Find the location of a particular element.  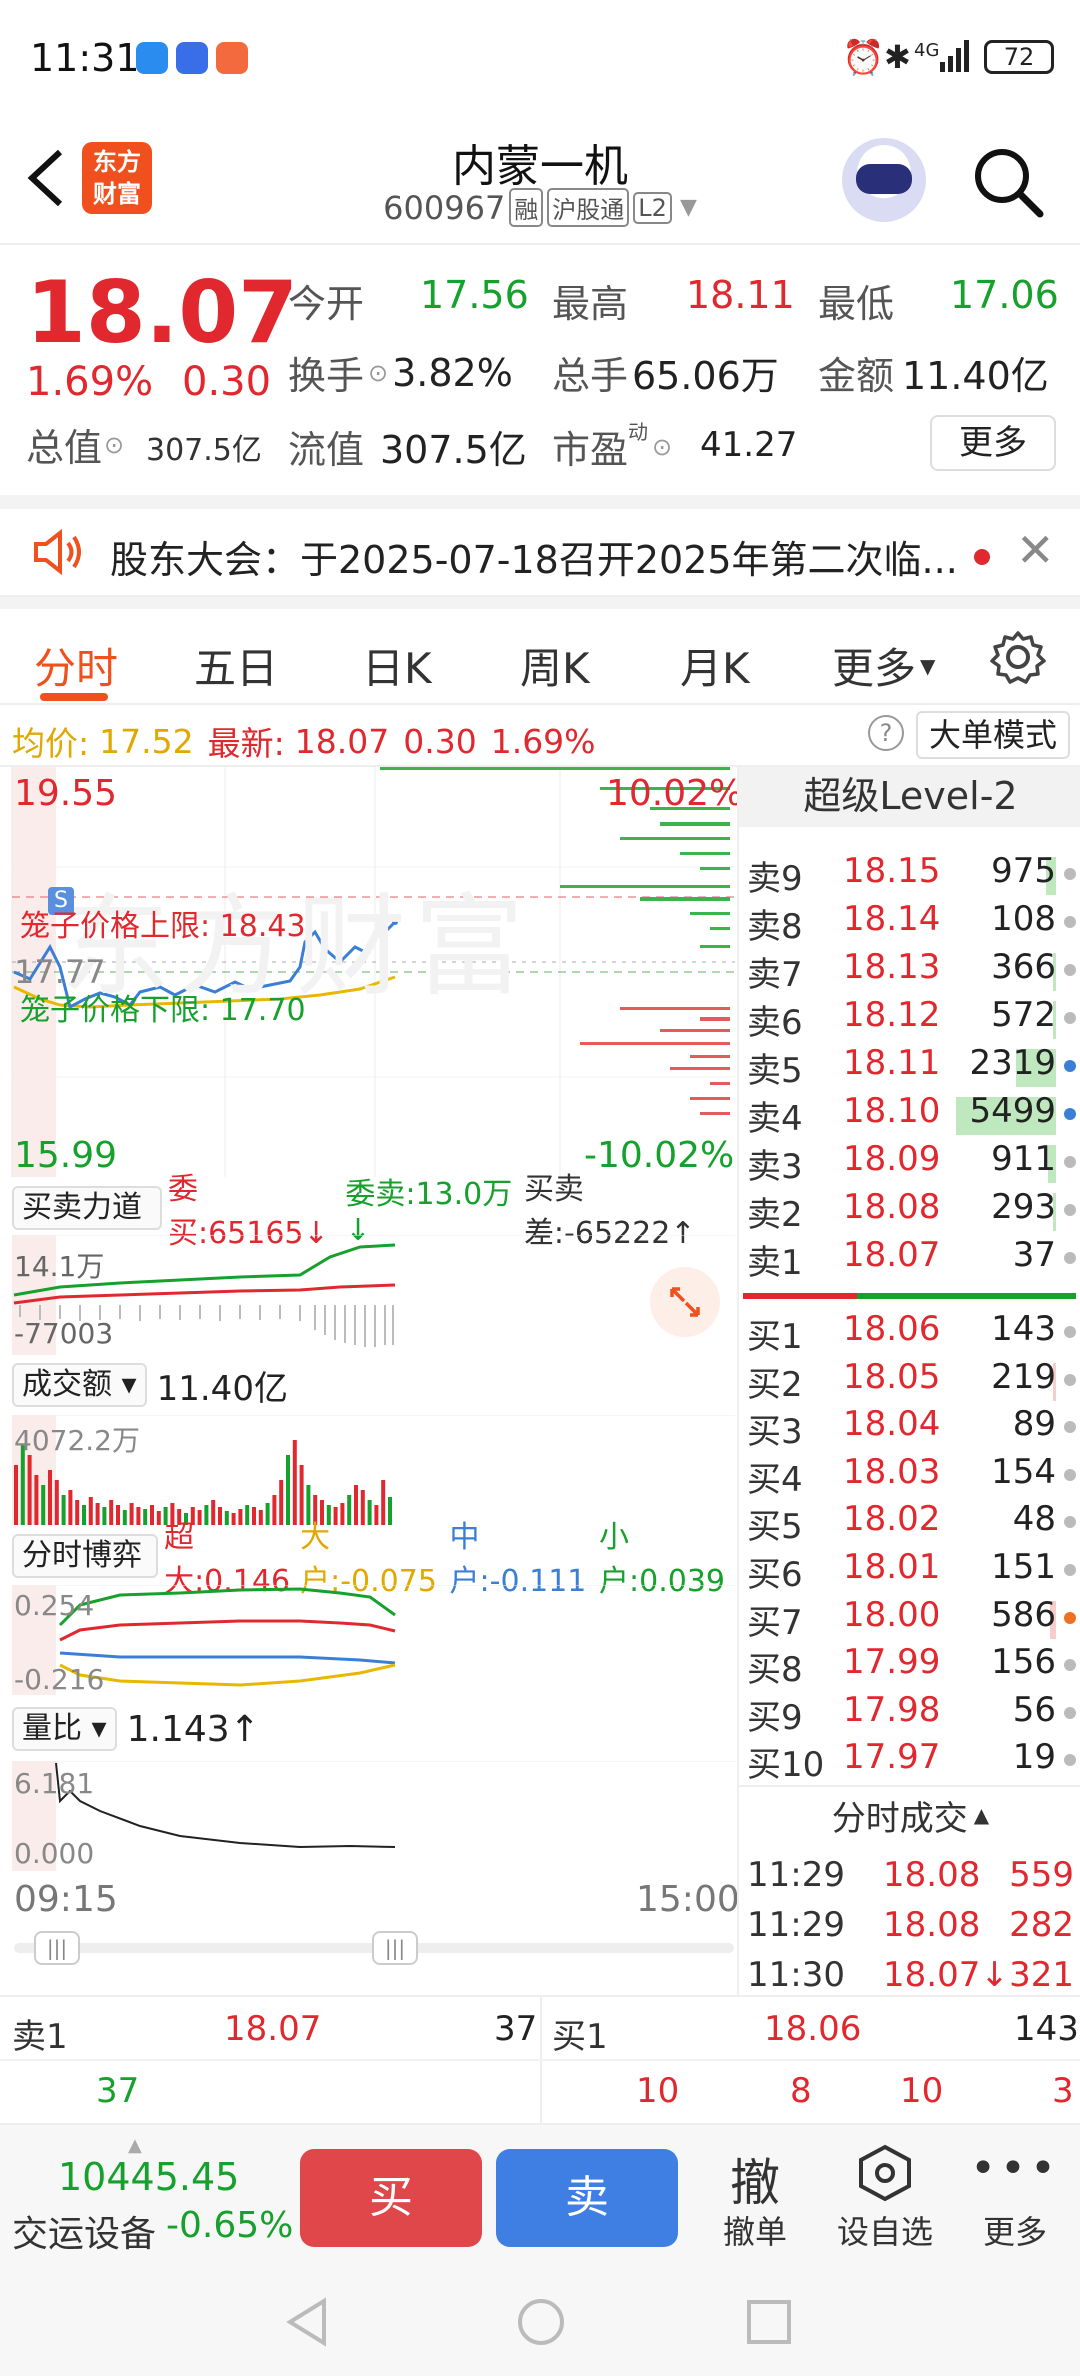

ask-row: 卖2 18.08 293 is located at coordinates (910, 1211).